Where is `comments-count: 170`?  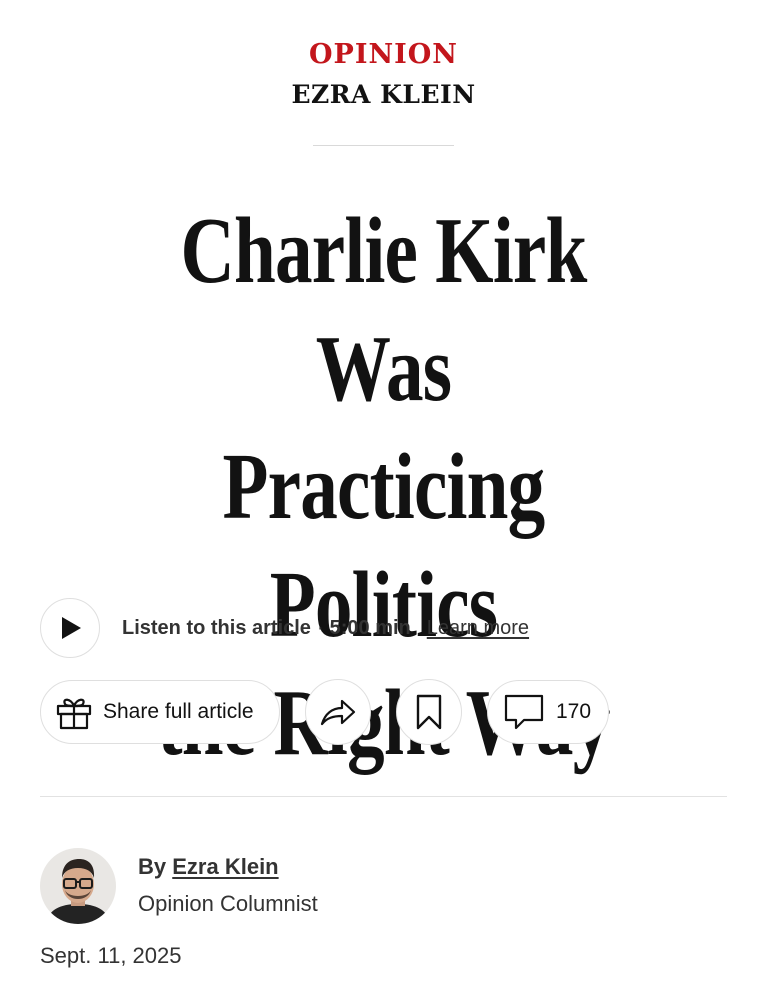 comments-count: 170 is located at coordinates (574, 711).